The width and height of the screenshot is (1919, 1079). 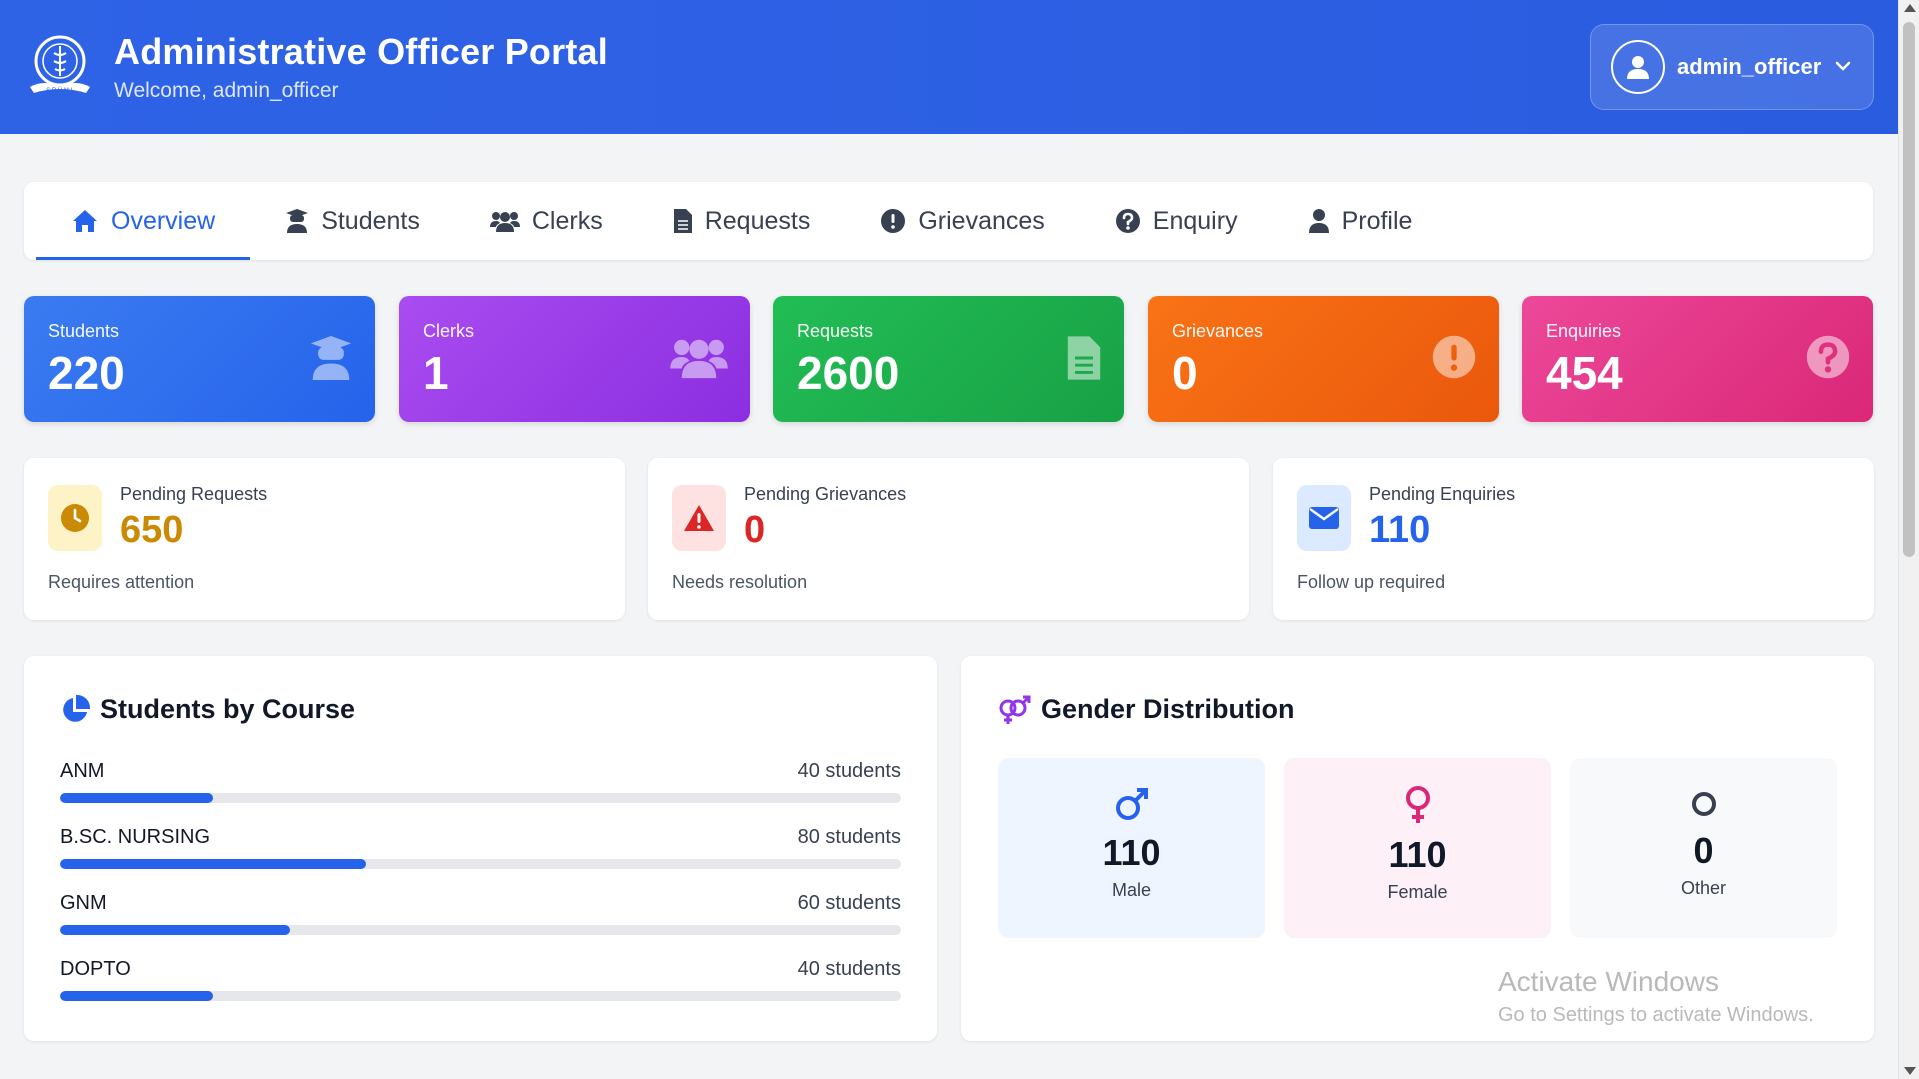 What do you see at coordinates (207, 709) in the screenshot?
I see `panel-title: Students by Course` at bounding box center [207, 709].